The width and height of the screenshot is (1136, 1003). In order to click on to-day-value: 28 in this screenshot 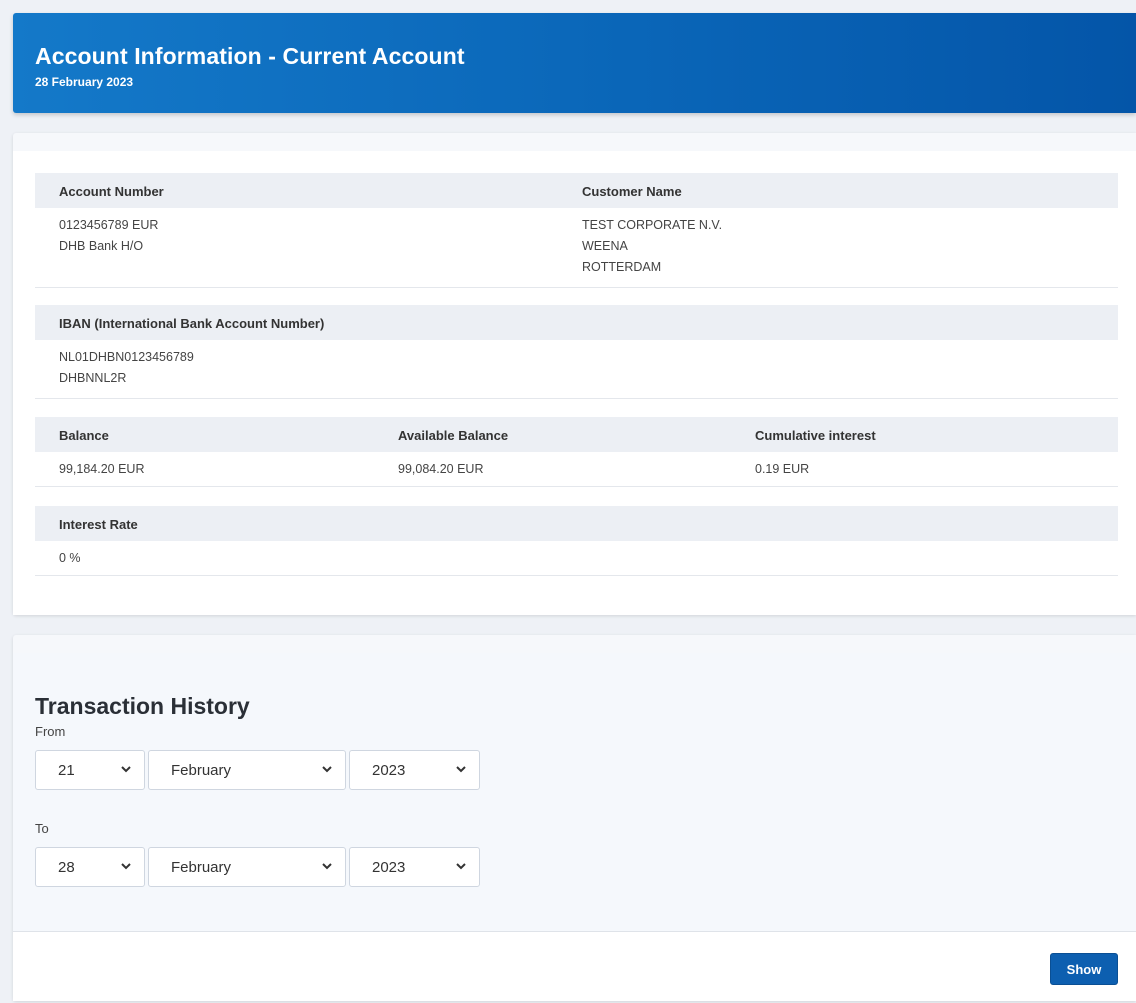, I will do `click(66, 867)`.